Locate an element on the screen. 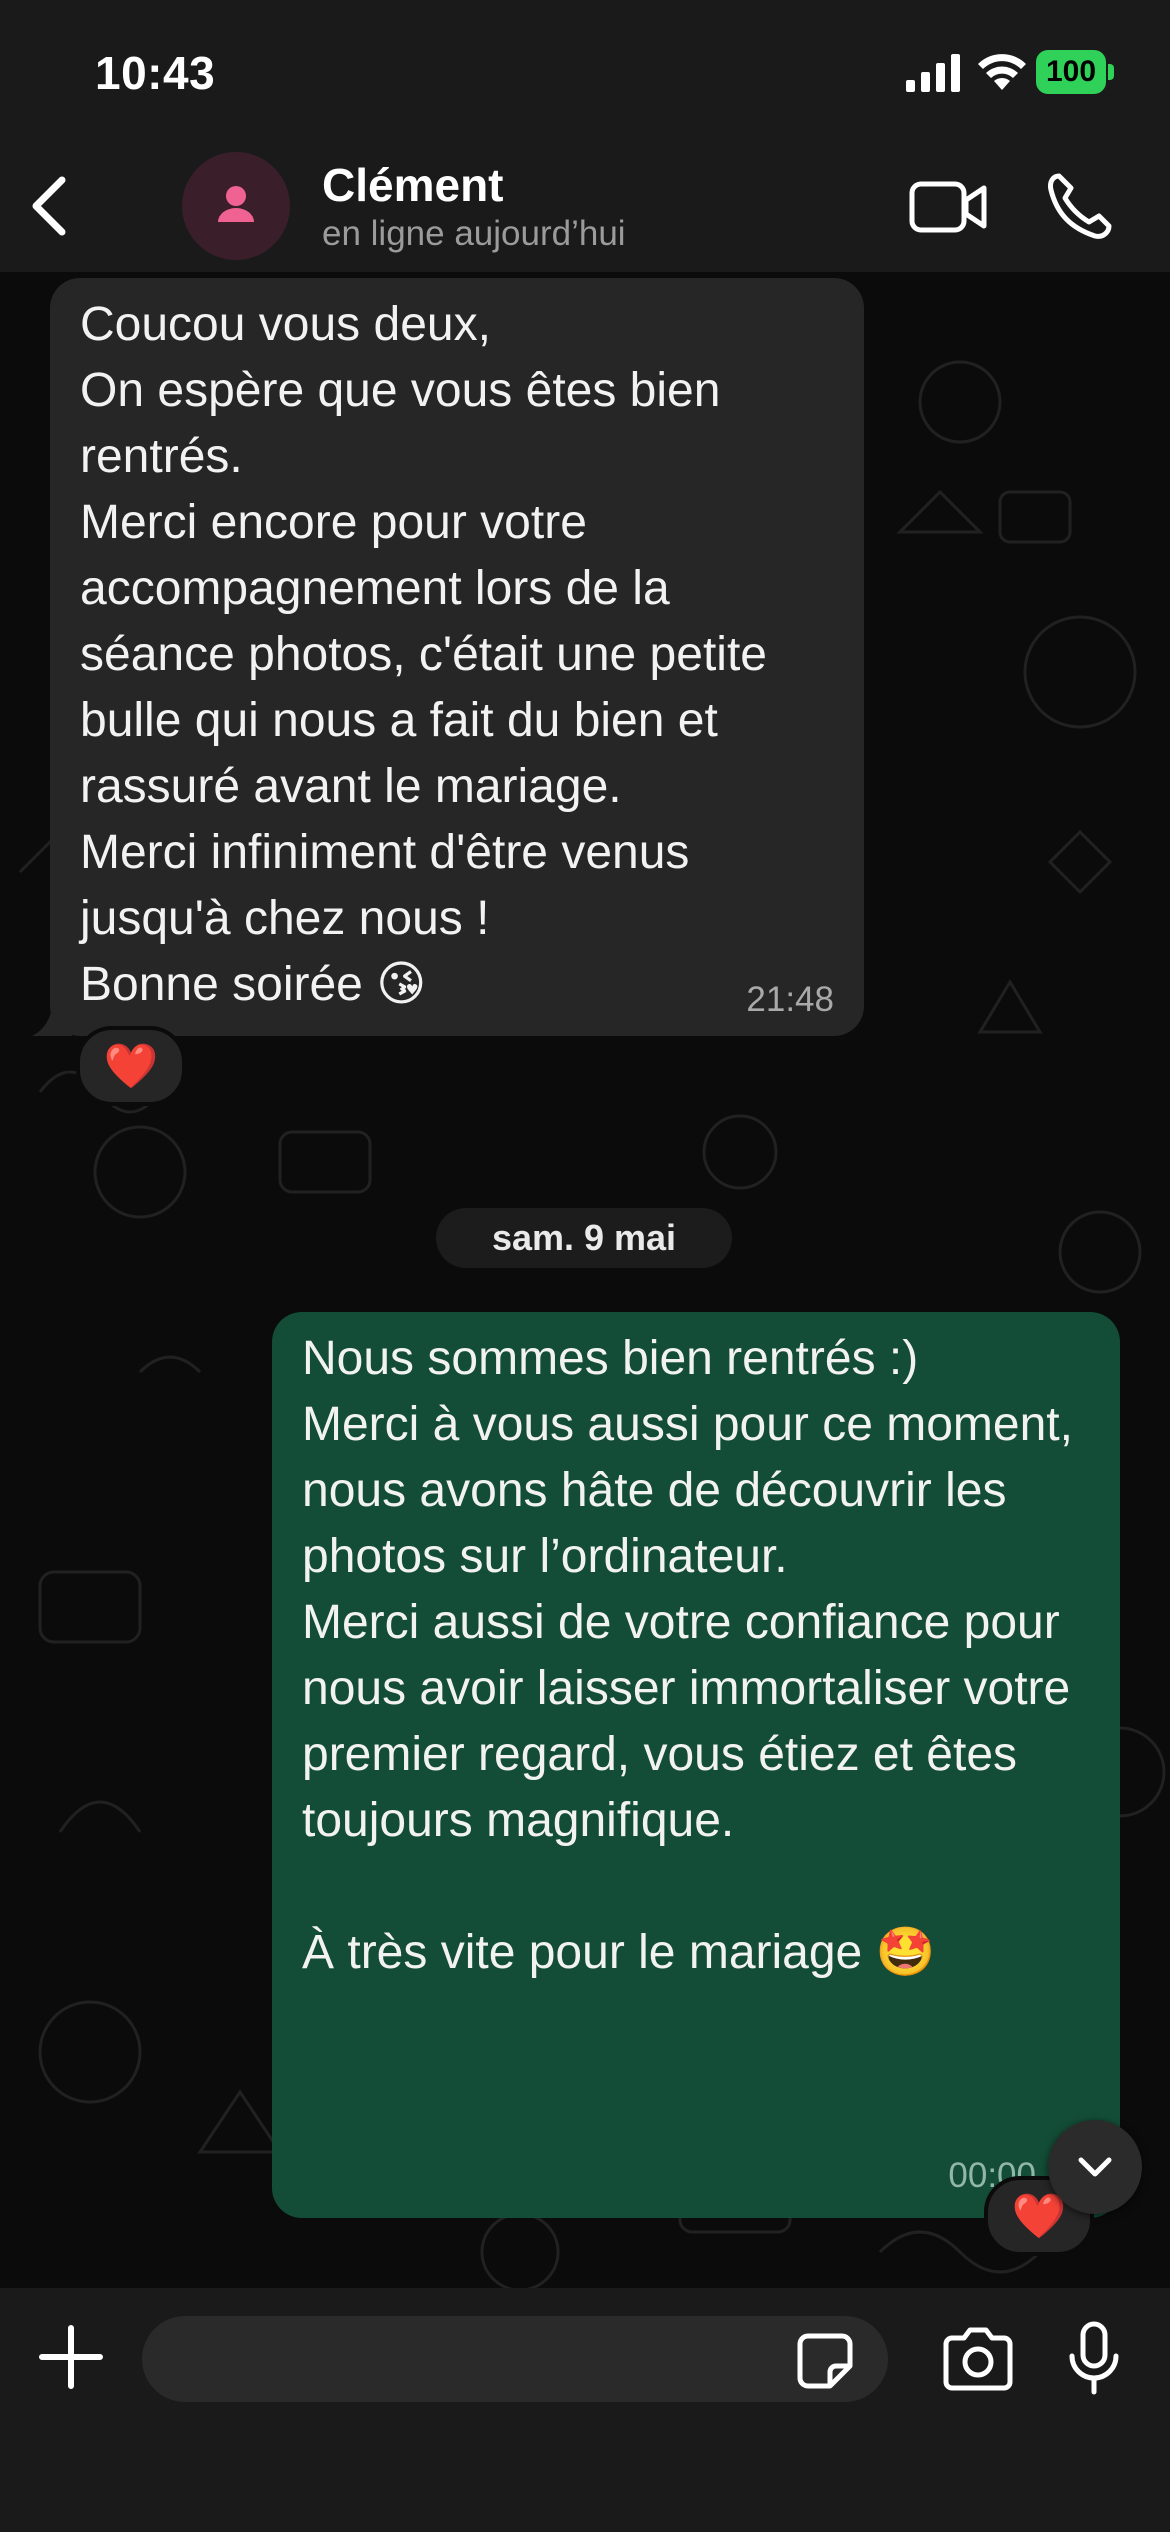  message-time: 21:48 is located at coordinates (790, 999).